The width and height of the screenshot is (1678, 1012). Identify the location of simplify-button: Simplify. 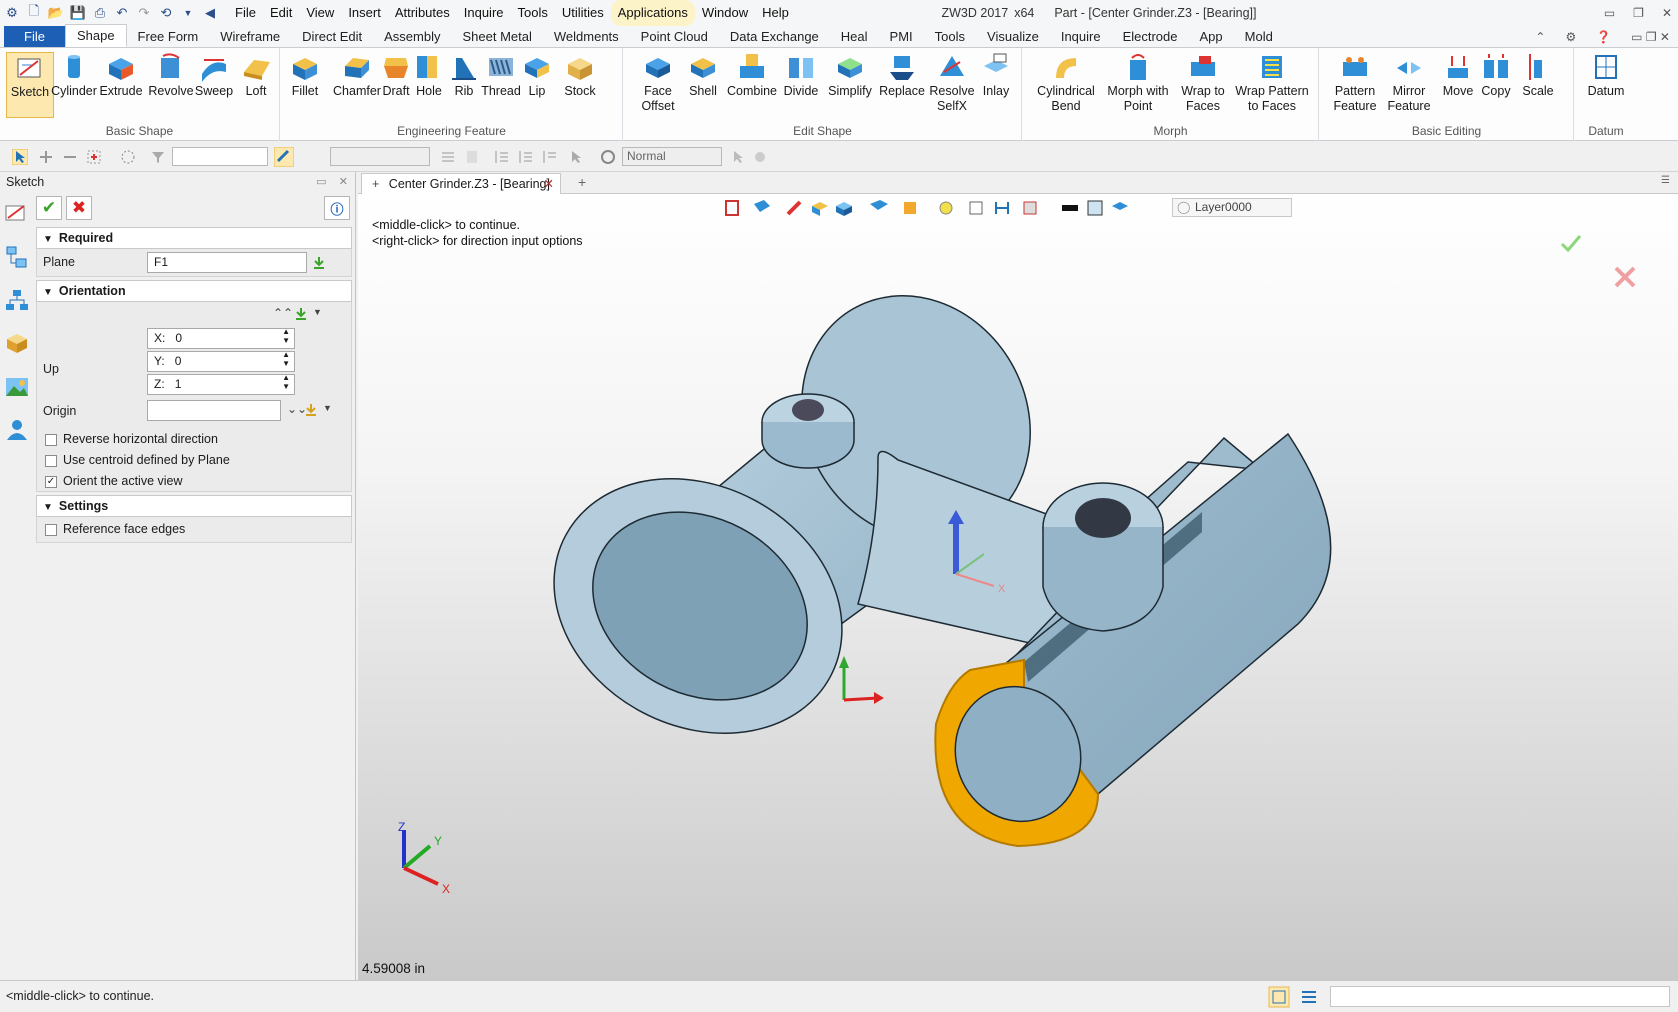
(850, 75).